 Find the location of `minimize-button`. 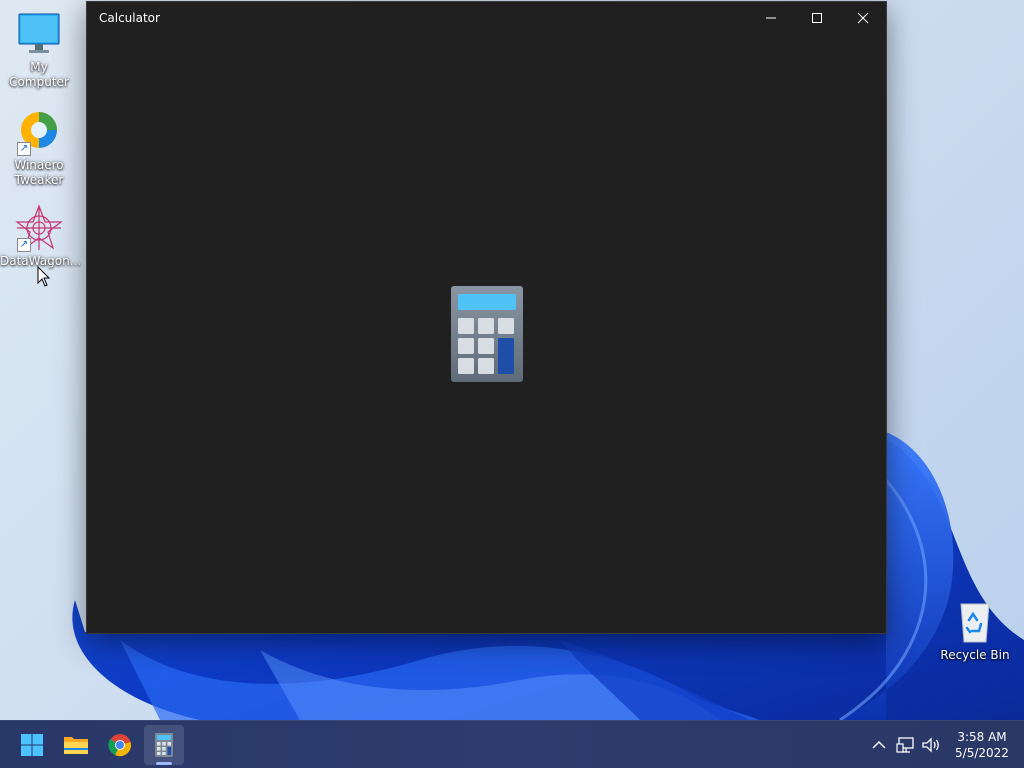

minimize-button is located at coordinates (771, 18).